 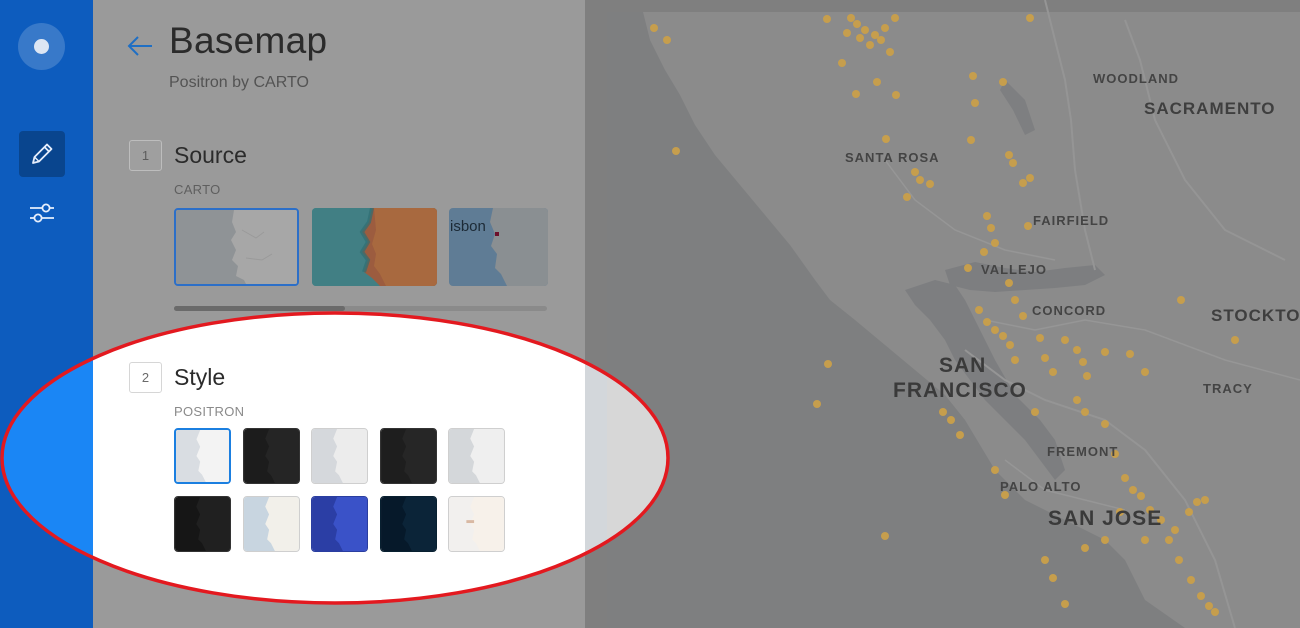 What do you see at coordinates (498, 247) in the screenshot?
I see `source-option-voyager: isbon` at bounding box center [498, 247].